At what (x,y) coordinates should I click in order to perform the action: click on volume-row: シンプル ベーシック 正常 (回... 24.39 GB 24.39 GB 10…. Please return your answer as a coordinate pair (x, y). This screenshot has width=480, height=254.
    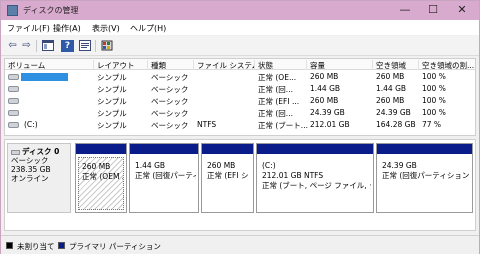
    Looking at the image, I should click on (240, 113).